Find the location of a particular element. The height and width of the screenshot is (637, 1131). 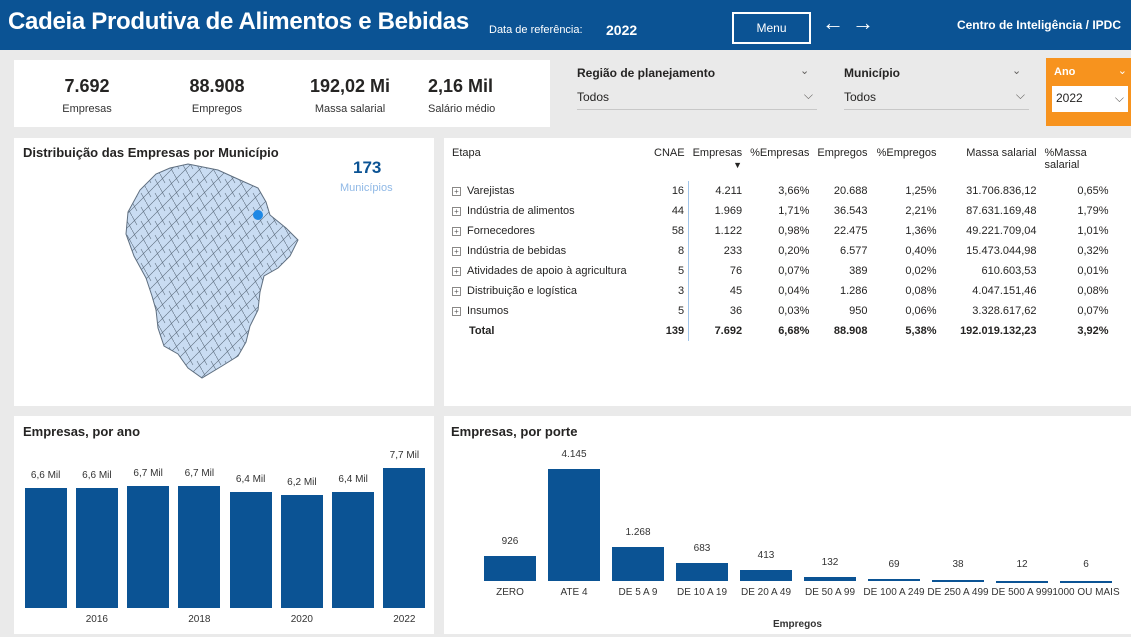

kpi-salario-medio: 2,16 Mil Salário médio is located at coordinates (473, 95).